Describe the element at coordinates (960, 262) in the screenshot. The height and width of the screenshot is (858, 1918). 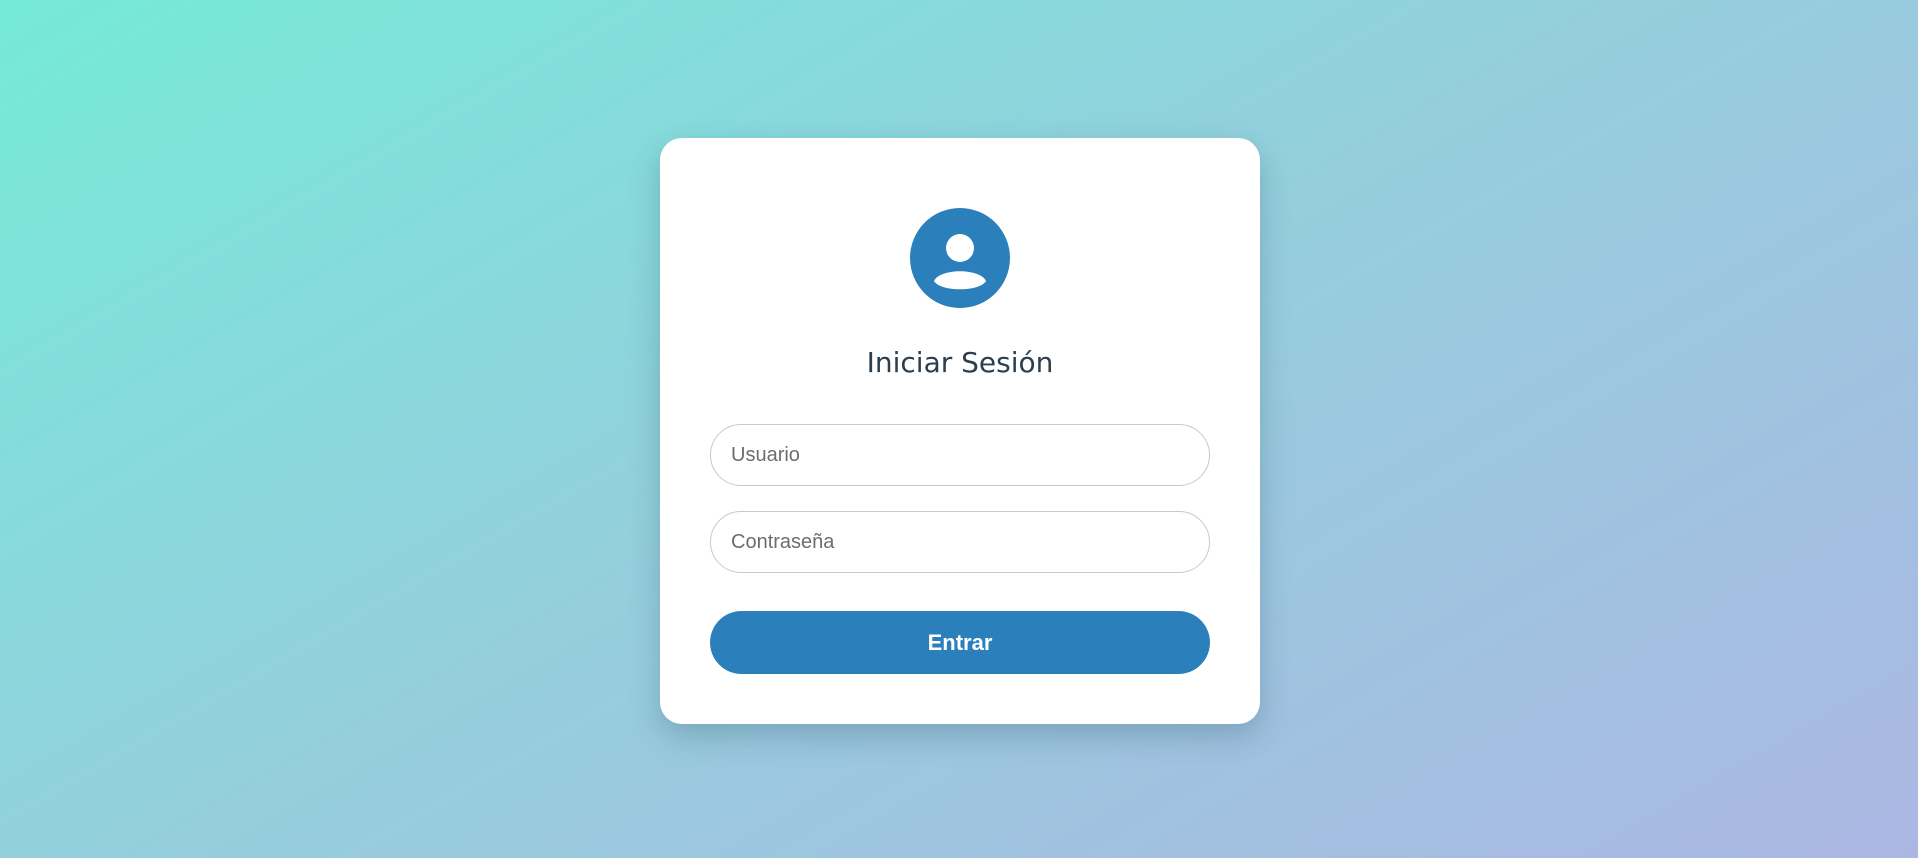
I see `user-silhouette-icon` at that location.